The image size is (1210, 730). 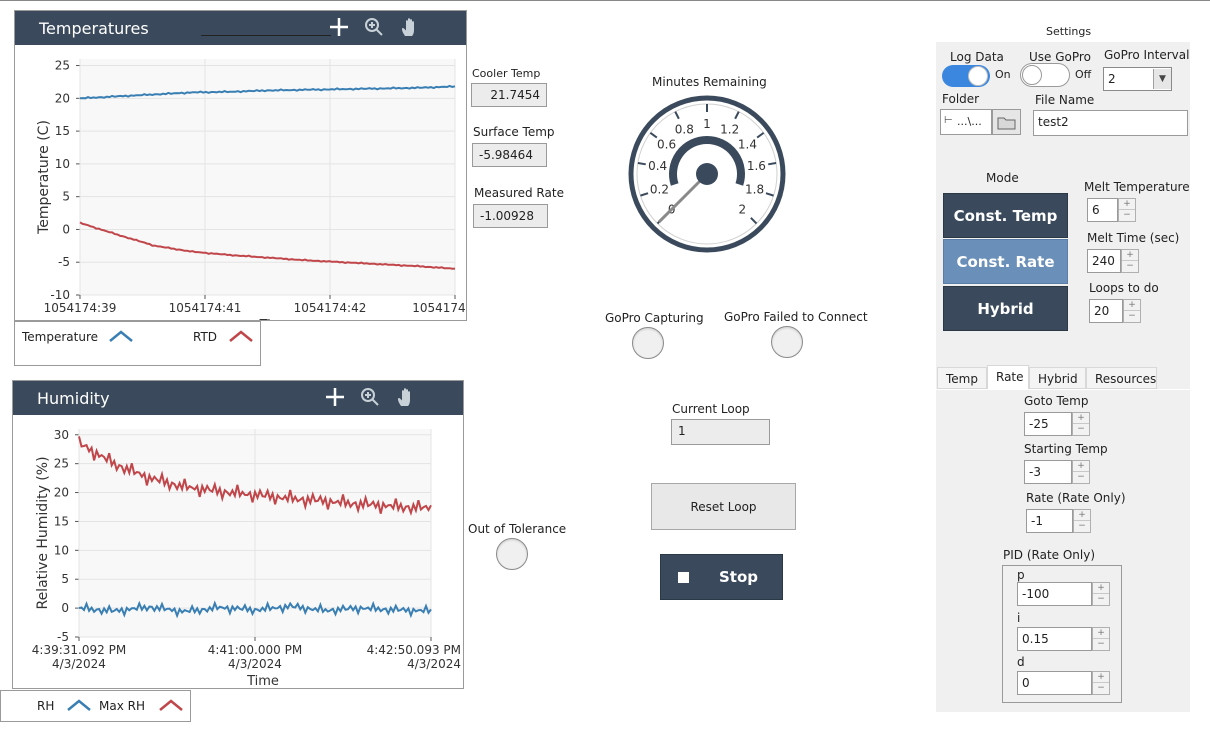 I want to click on tab-hybrid: Hybrid, so click(x=1057, y=378).